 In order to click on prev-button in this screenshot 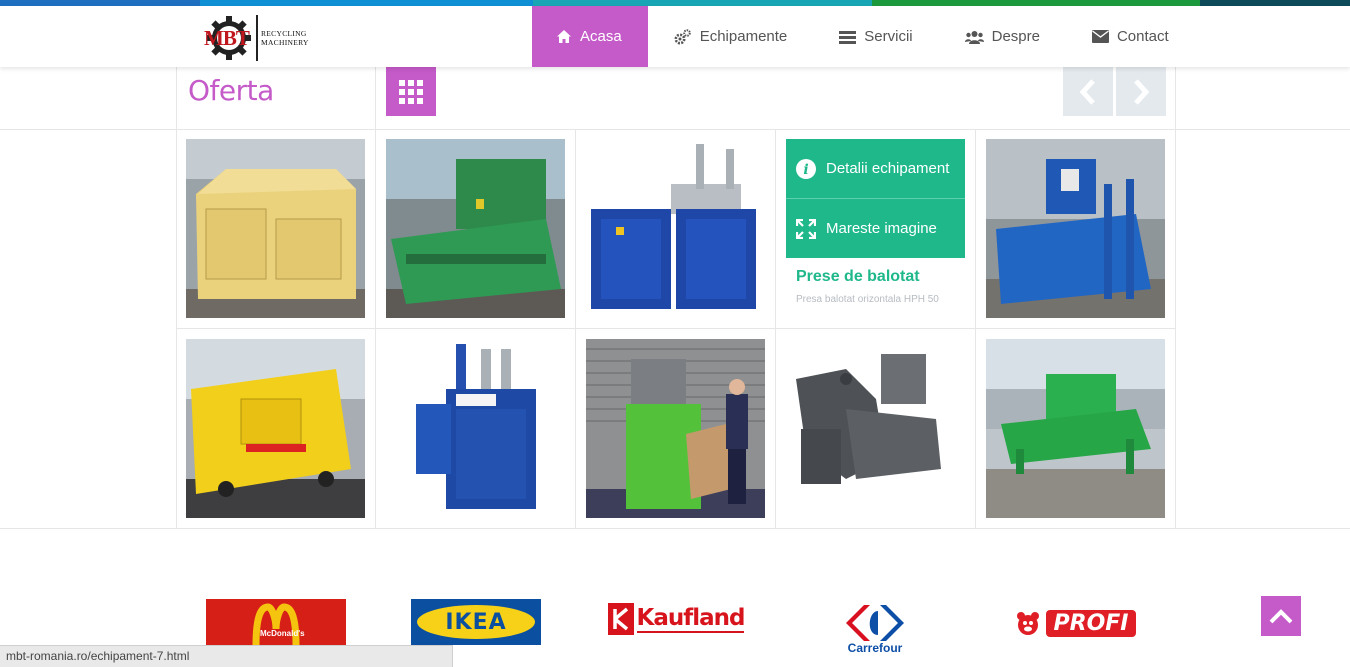, I will do `click(1088, 91)`.